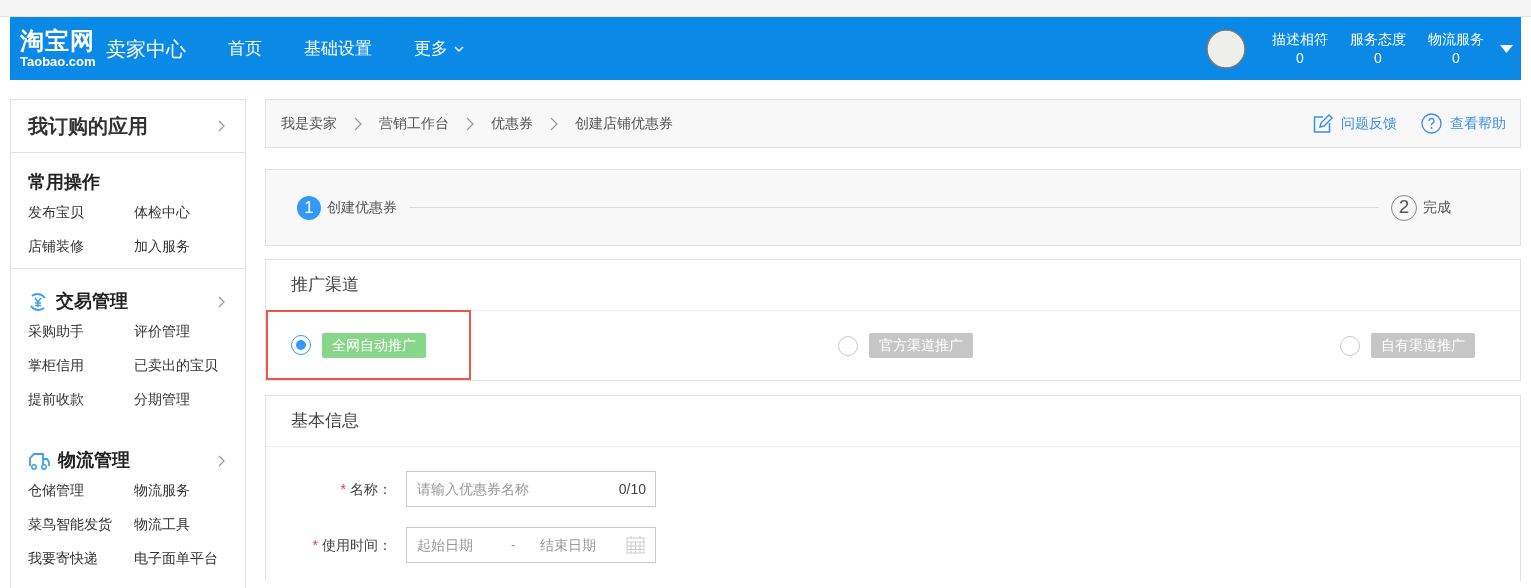 The image size is (1531, 588). I want to click on sidebar-heading: 我订购的应用, so click(88, 126).